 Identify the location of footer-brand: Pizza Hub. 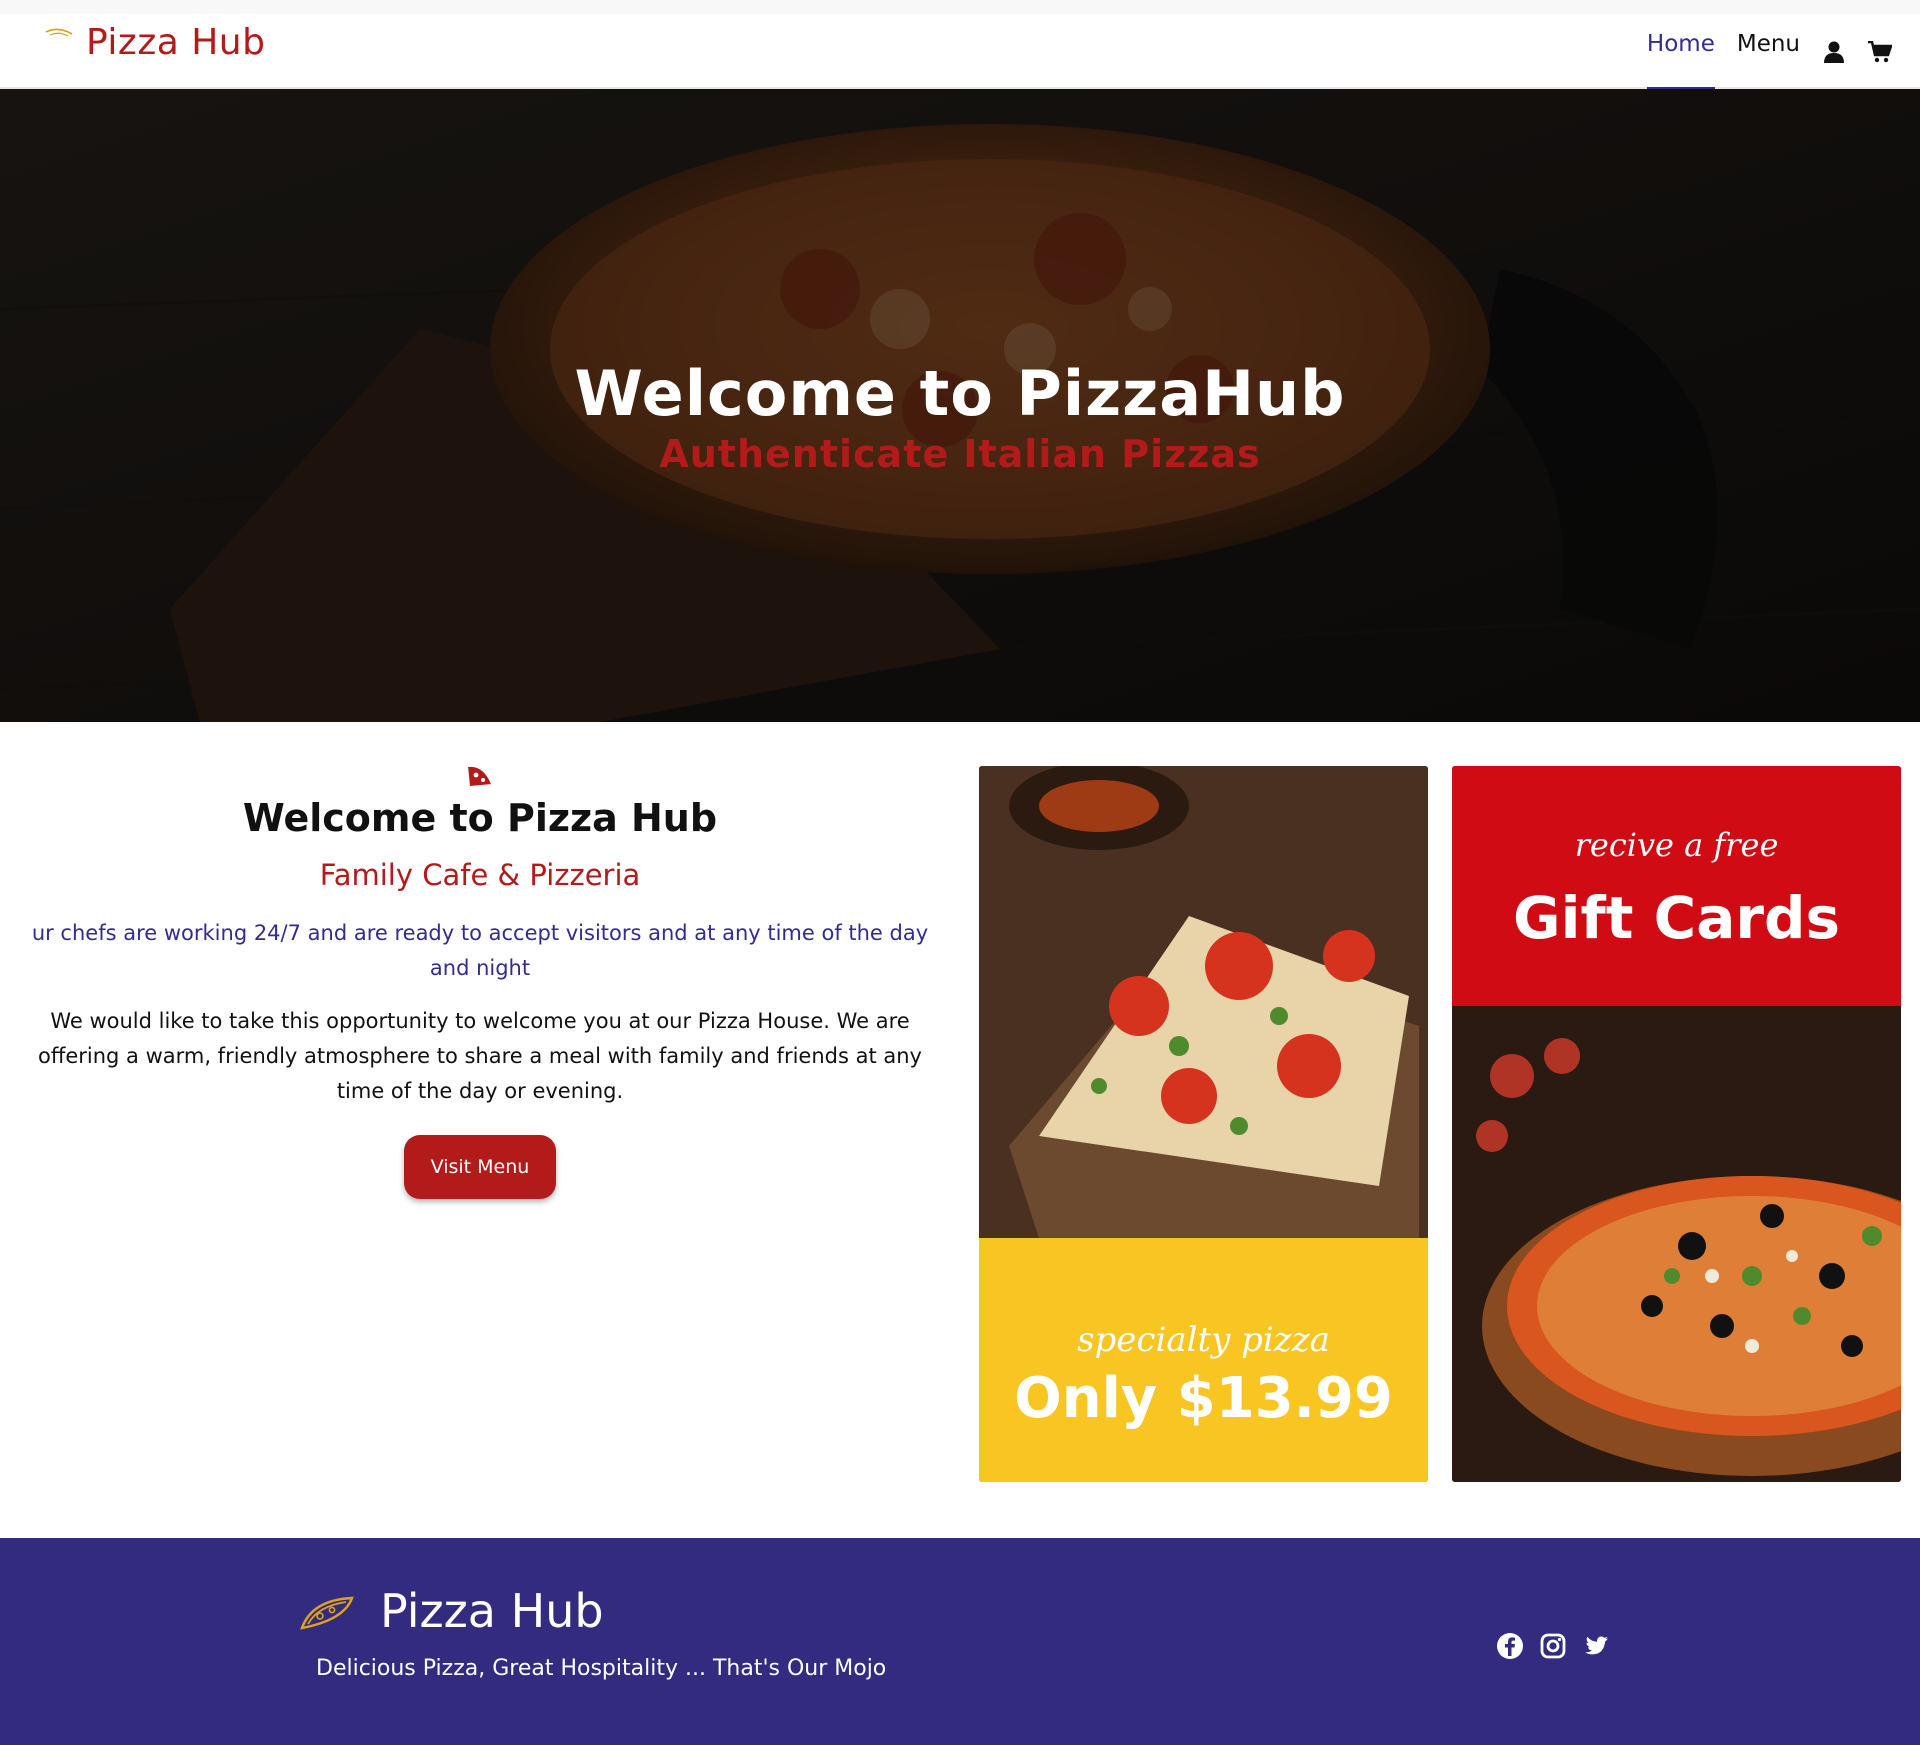
(451, 1611).